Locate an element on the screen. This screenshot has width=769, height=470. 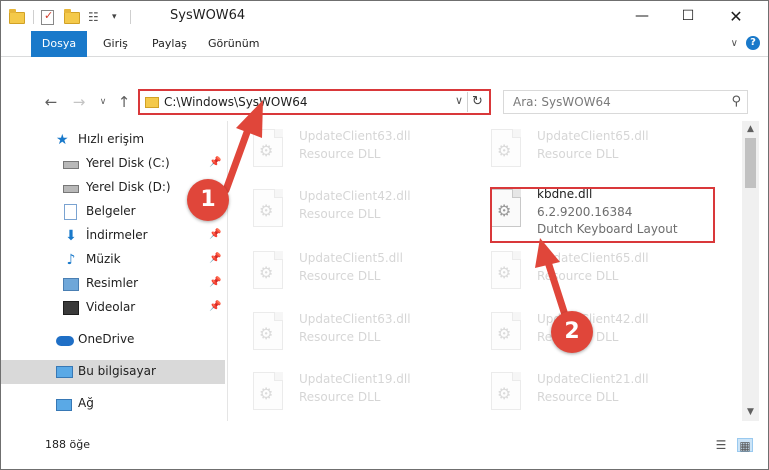
back-arrow-icon: ← is located at coordinates (51, 102).